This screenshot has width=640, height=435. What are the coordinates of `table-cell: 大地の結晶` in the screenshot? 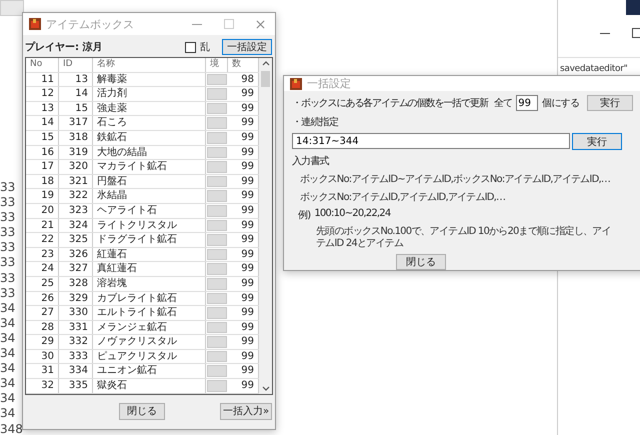 It's located at (149, 153).